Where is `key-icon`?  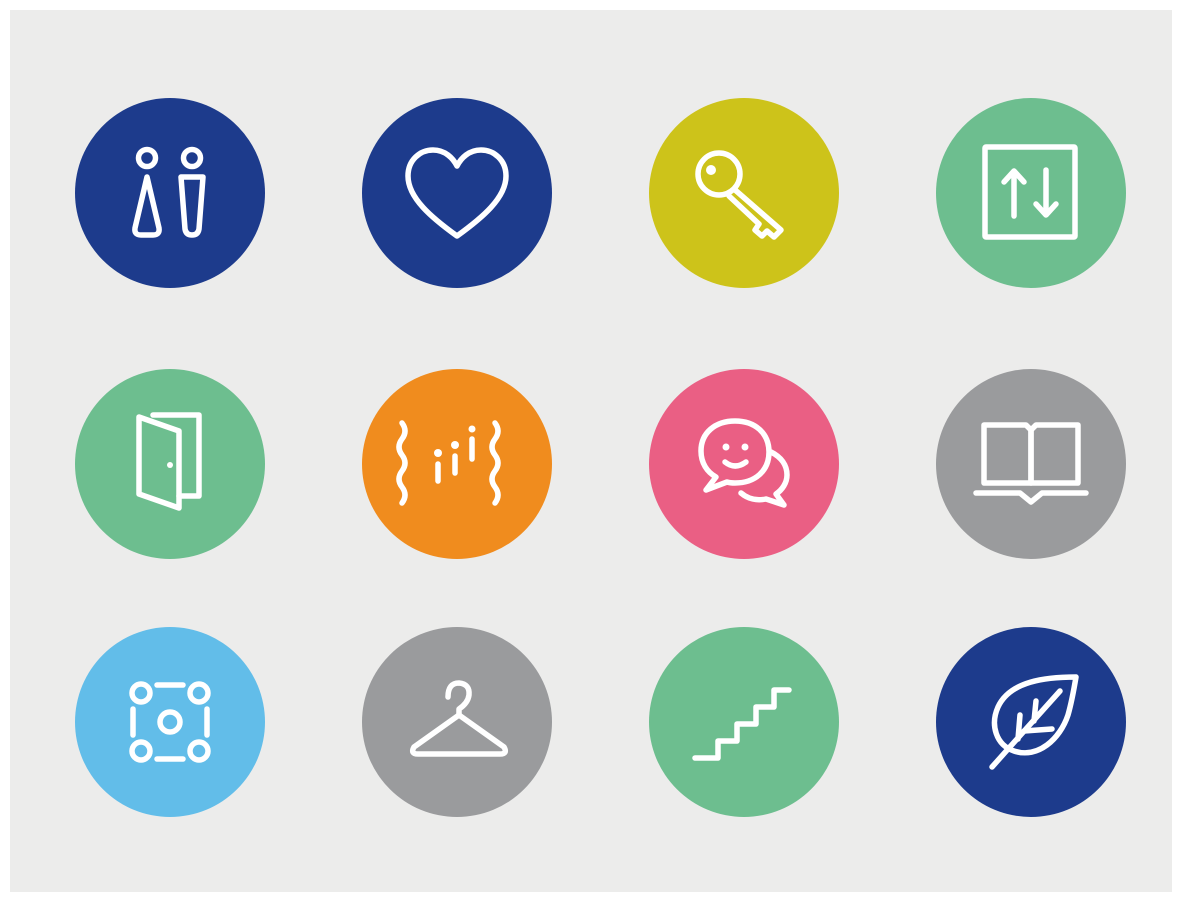
key-icon is located at coordinates (744, 193).